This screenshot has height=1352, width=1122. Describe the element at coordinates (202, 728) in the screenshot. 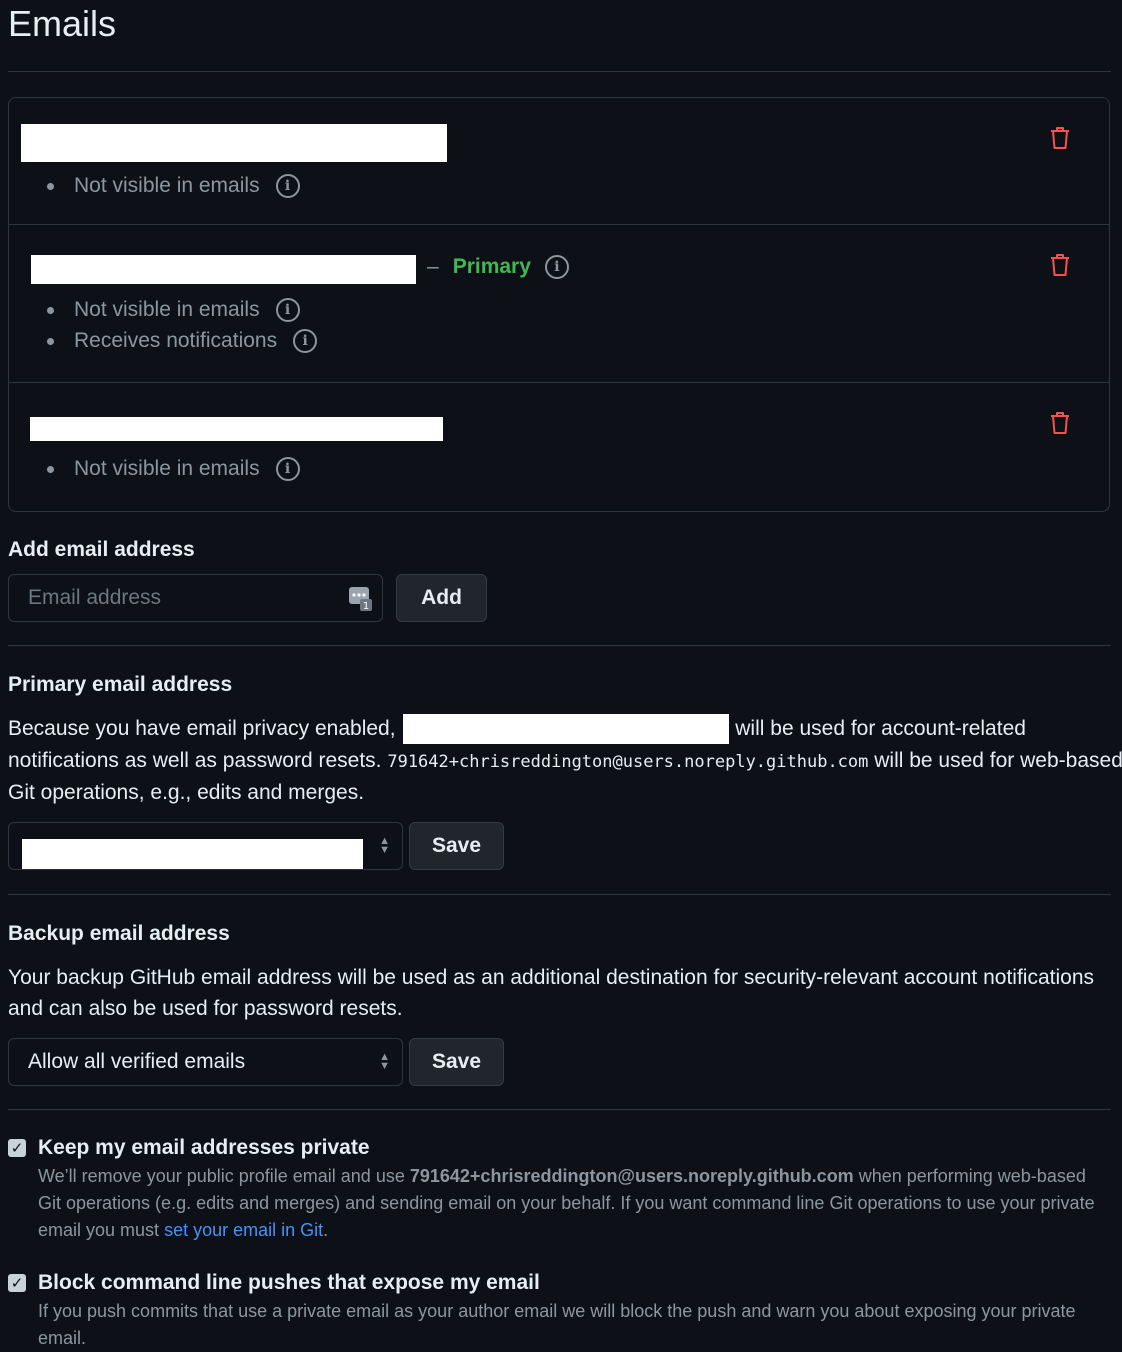

I see `description-text: Because you have email privacy enabled,` at that location.